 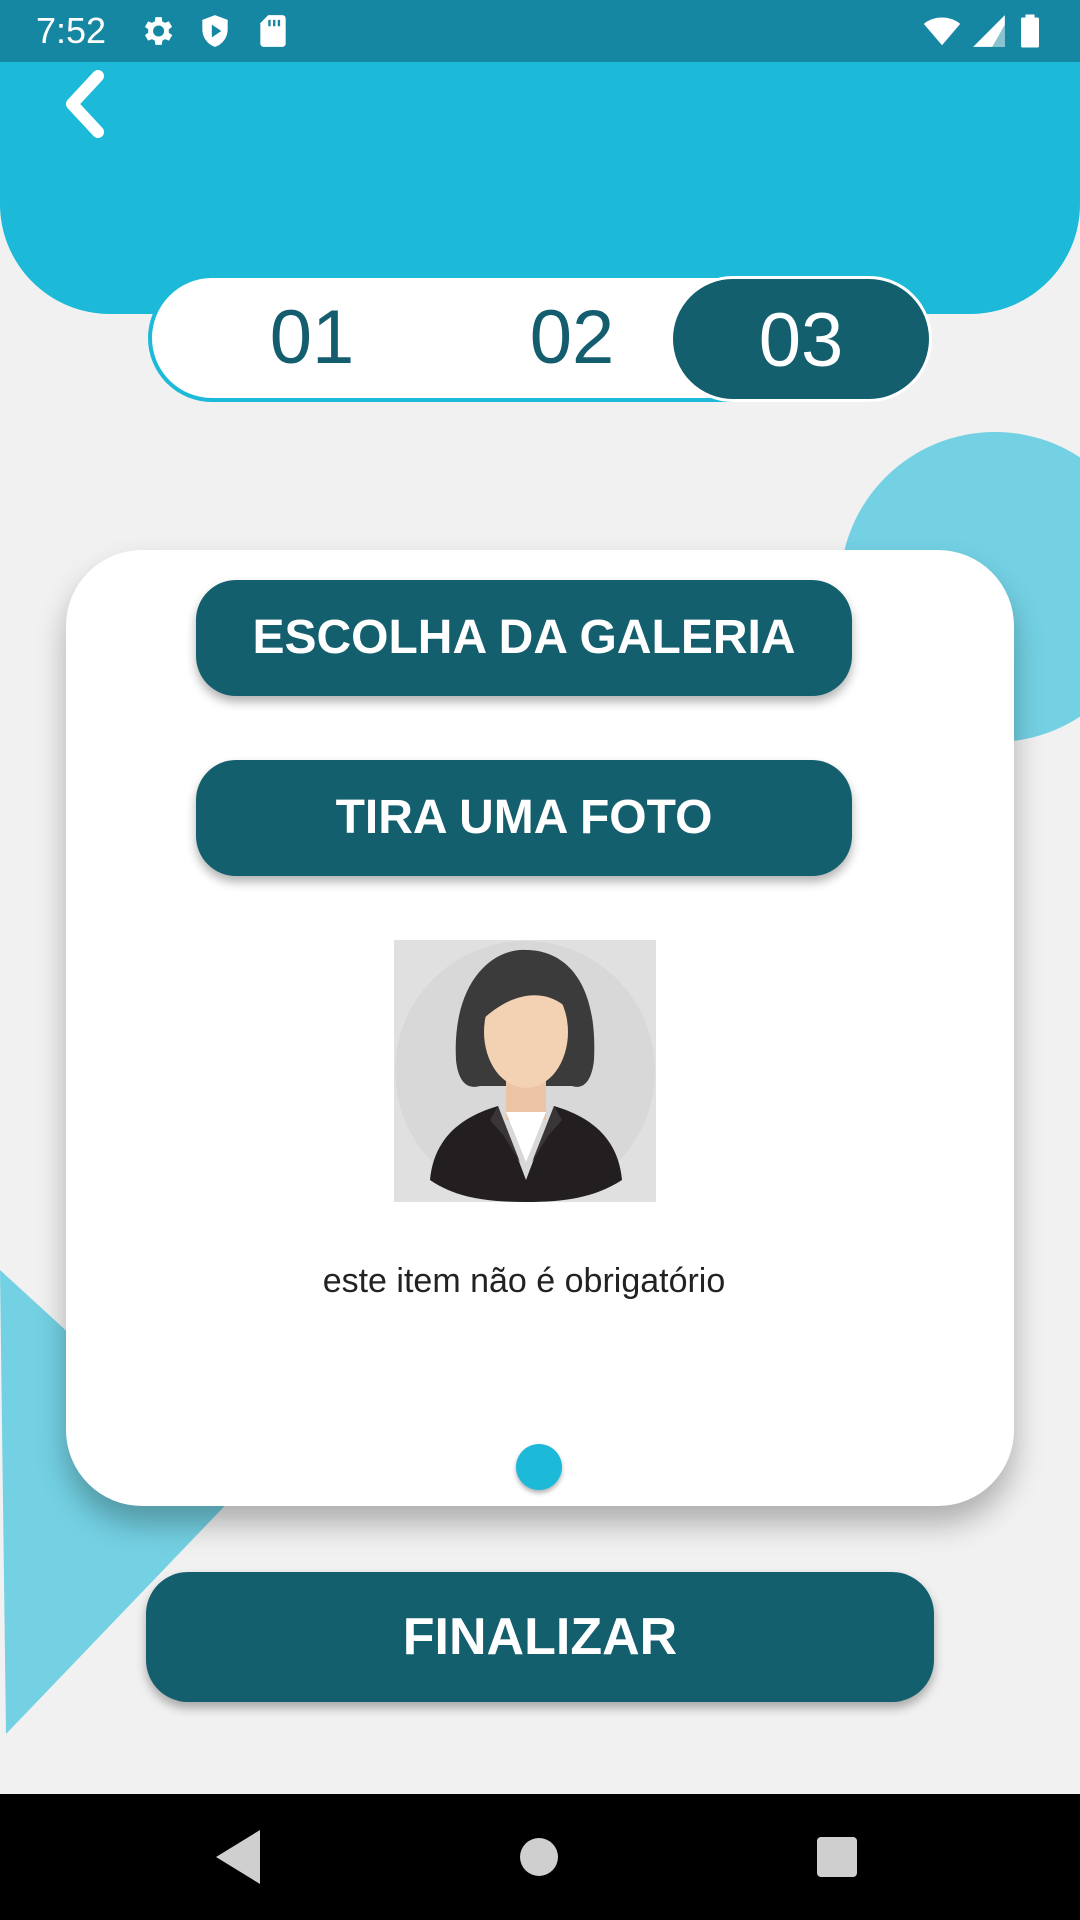 I want to click on sd-card-icon, so click(x=273, y=31).